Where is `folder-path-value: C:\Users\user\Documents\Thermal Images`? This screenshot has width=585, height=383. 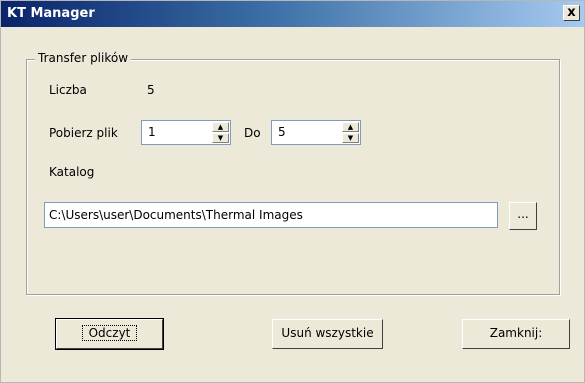
folder-path-value: C:\Users\user\Documents\Thermal Images is located at coordinates (176, 215).